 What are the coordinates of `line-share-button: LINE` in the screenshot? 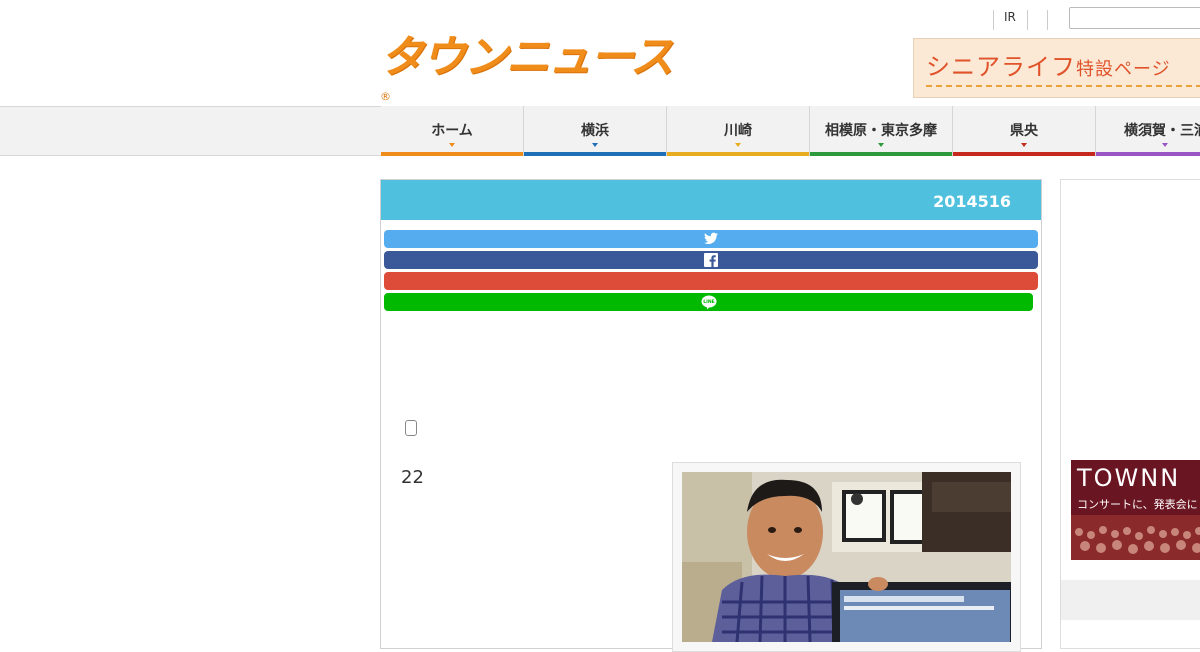 It's located at (708, 302).